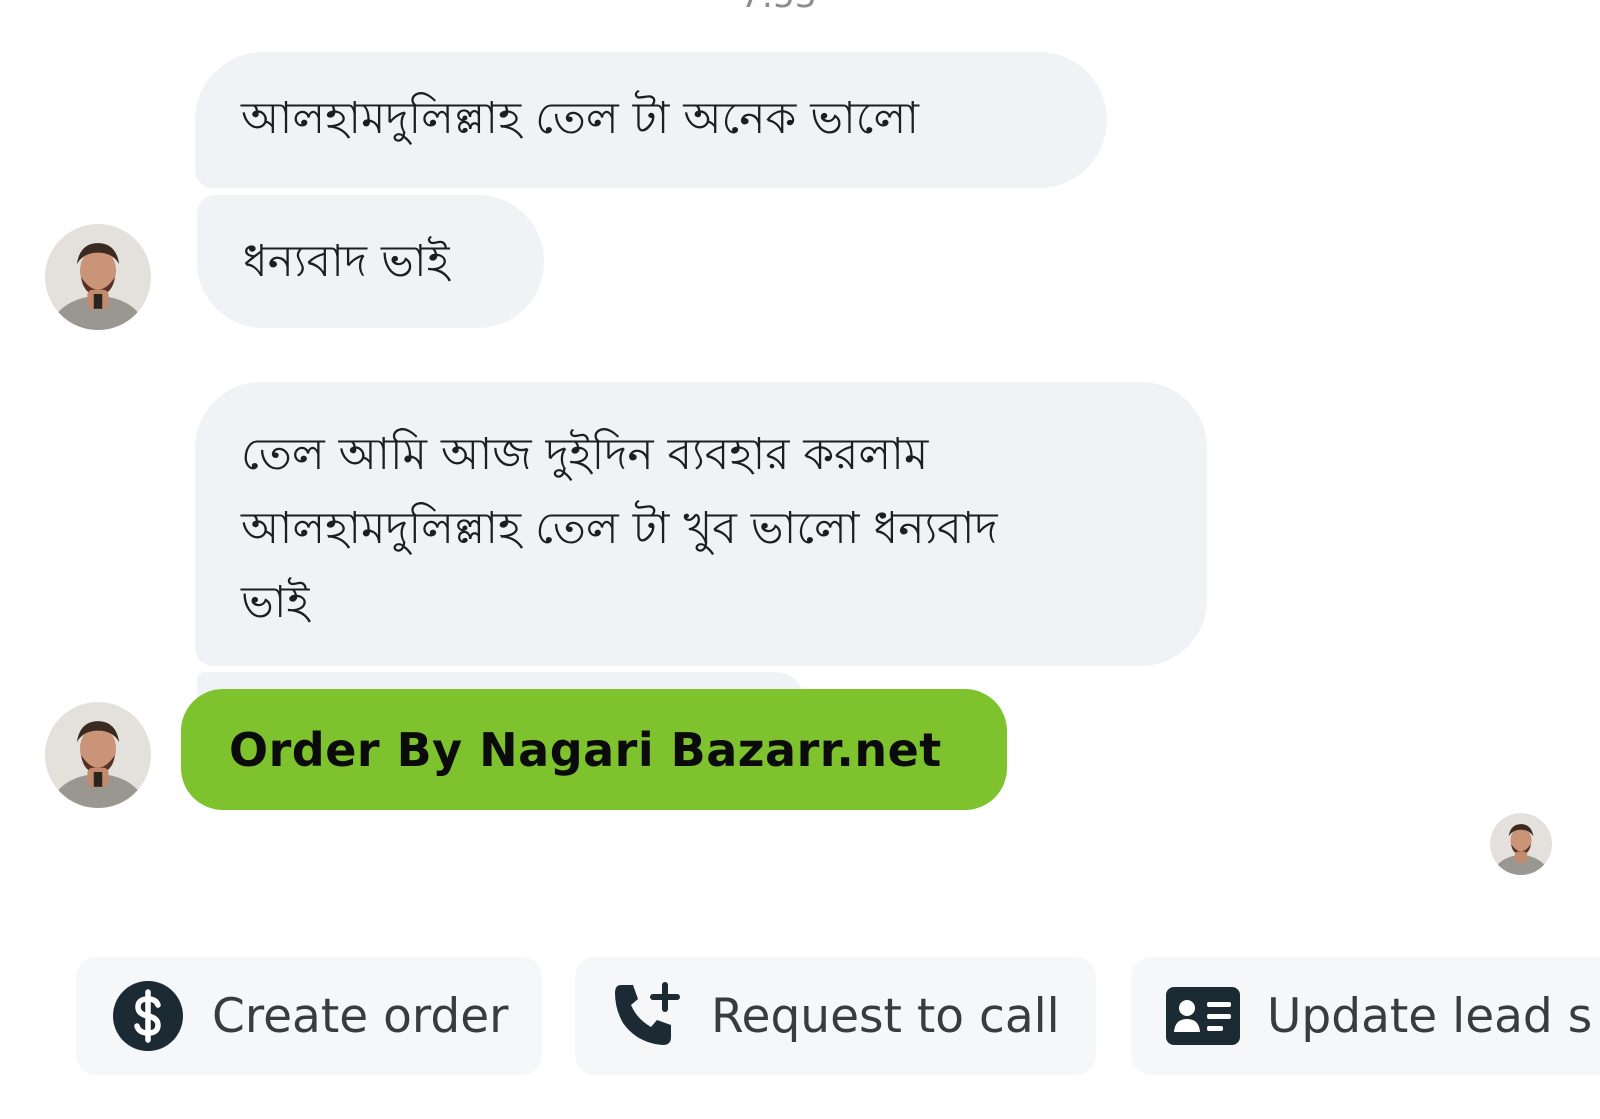 The image size is (1600, 1119). I want to click on update-lead-label: Update lead s, so click(1430, 1016).